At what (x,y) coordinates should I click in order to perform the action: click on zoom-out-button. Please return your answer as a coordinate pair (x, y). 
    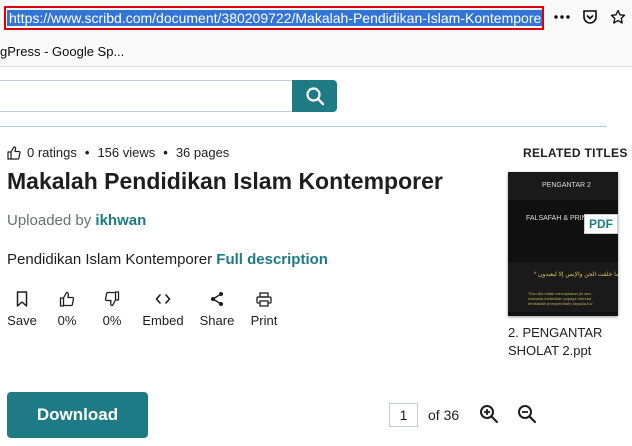
    Looking at the image, I should click on (527, 416).